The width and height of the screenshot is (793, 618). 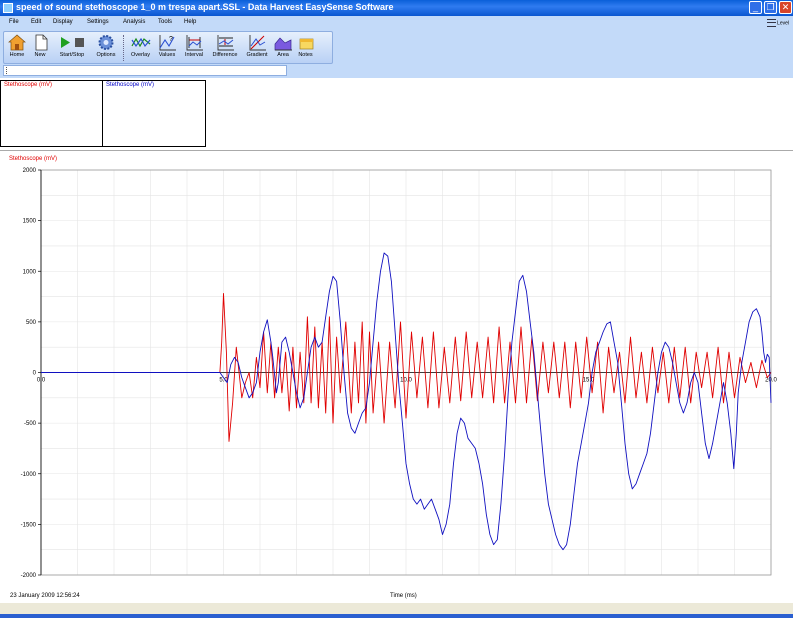 I want to click on y-tick-label: 0, so click(x=35, y=374).